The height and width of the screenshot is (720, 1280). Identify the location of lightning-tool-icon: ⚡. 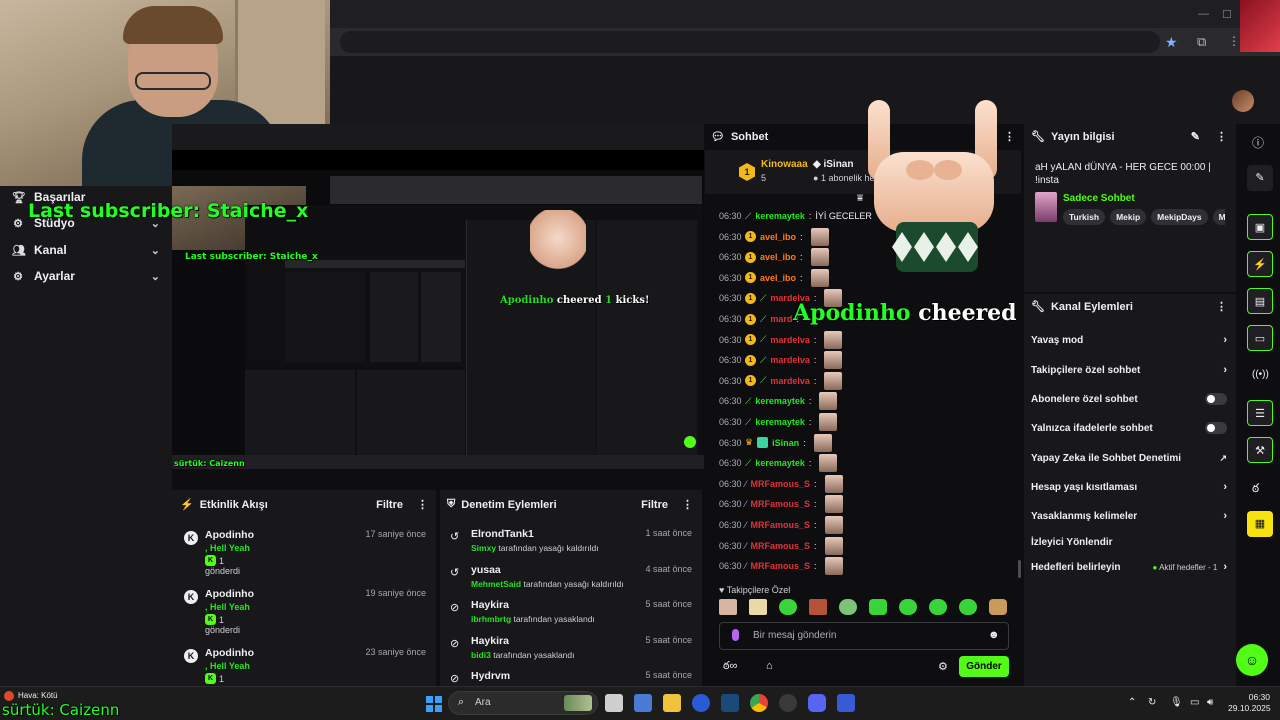
(1260, 264).